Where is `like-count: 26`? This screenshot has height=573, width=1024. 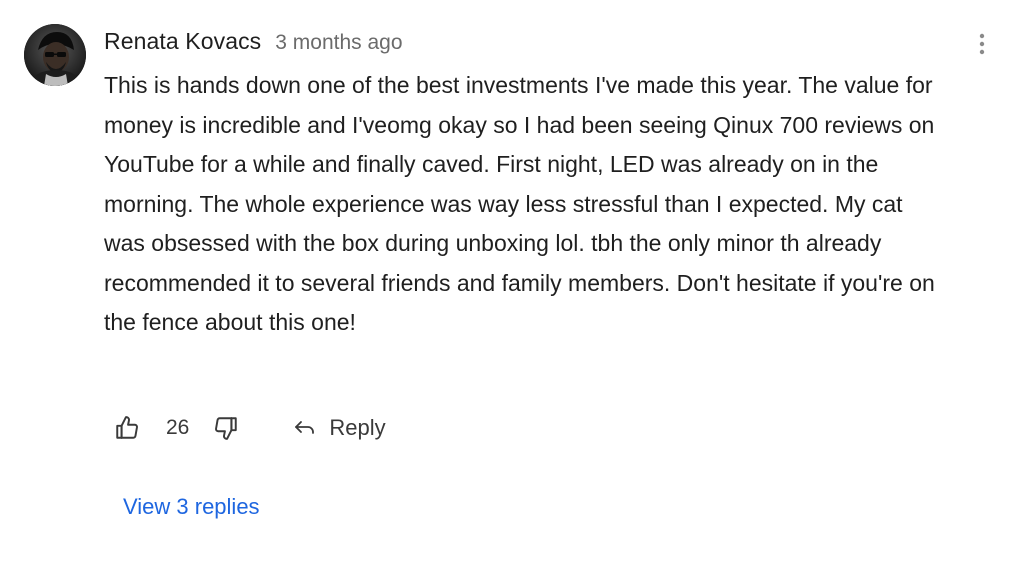 like-count: 26 is located at coordinates (178, 427).